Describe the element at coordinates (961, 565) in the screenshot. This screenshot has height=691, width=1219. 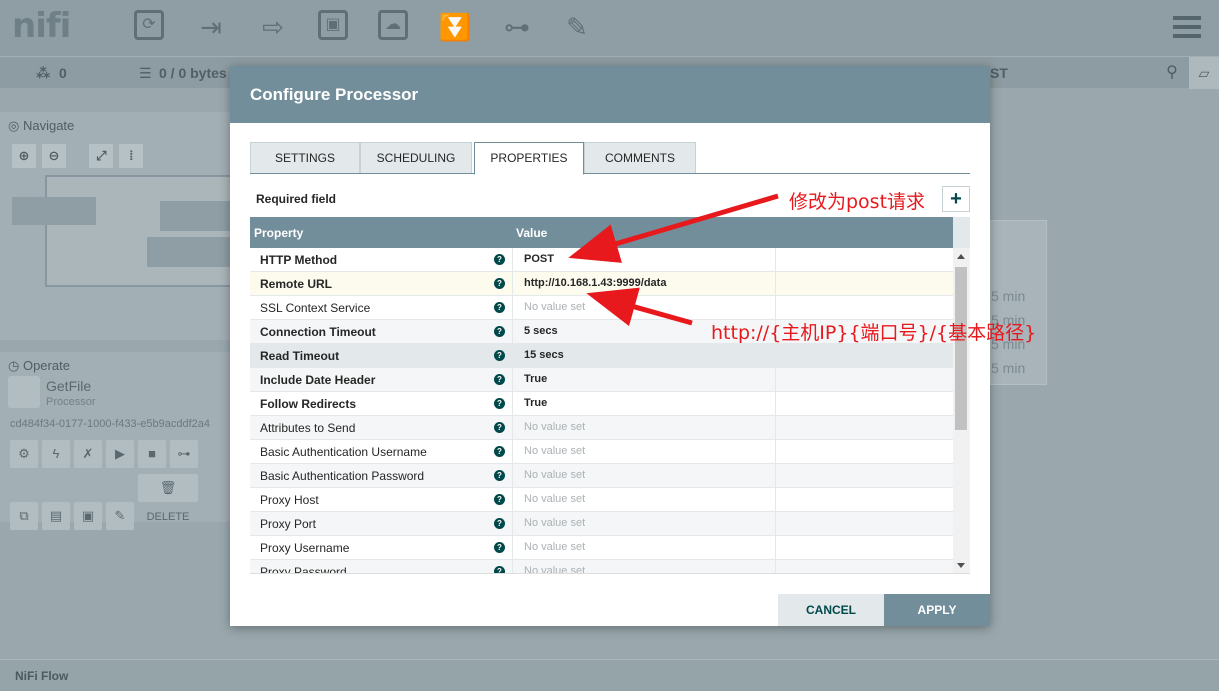
I see `scroll-down-icon` at that location.